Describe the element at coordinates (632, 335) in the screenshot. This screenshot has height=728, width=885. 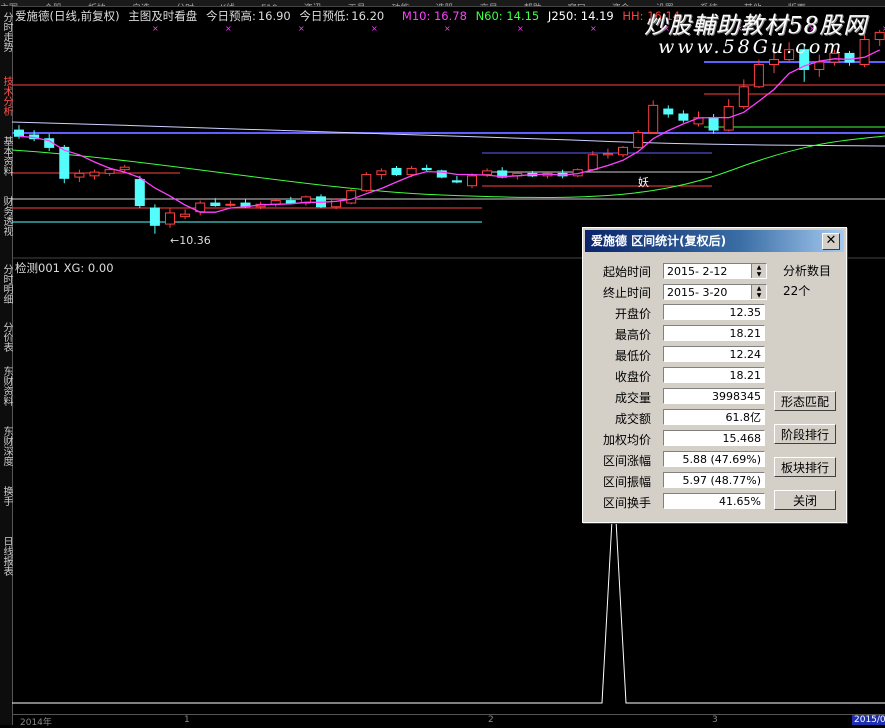
I see `stat-label: 最高价` at that location.